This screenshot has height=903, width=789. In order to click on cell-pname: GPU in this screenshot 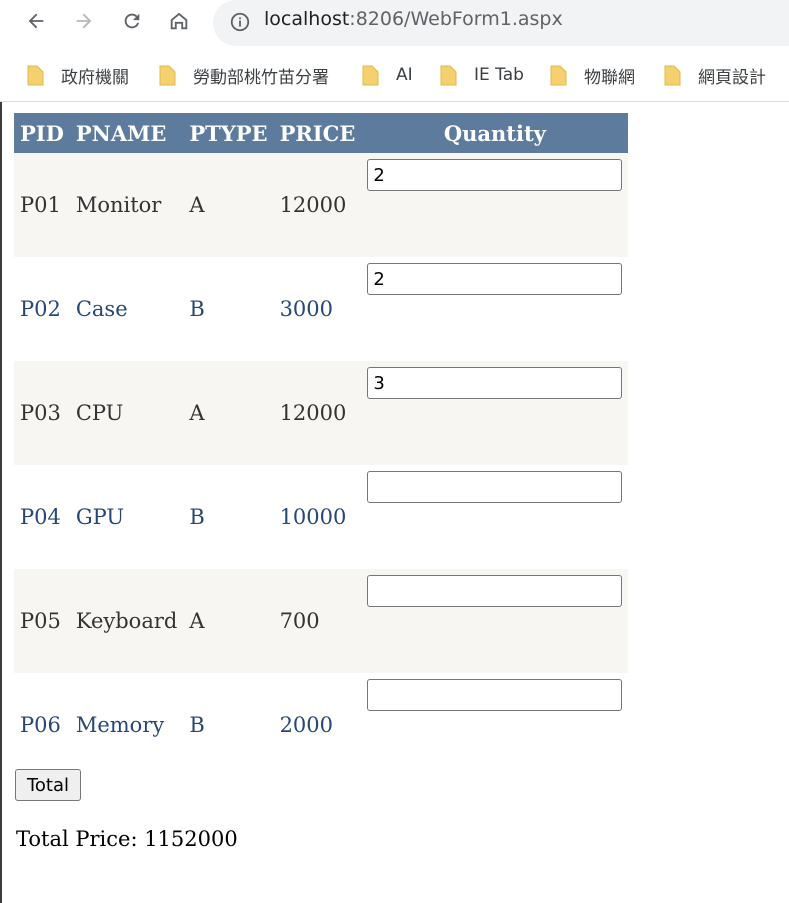, I will do `click(126, 517)`.